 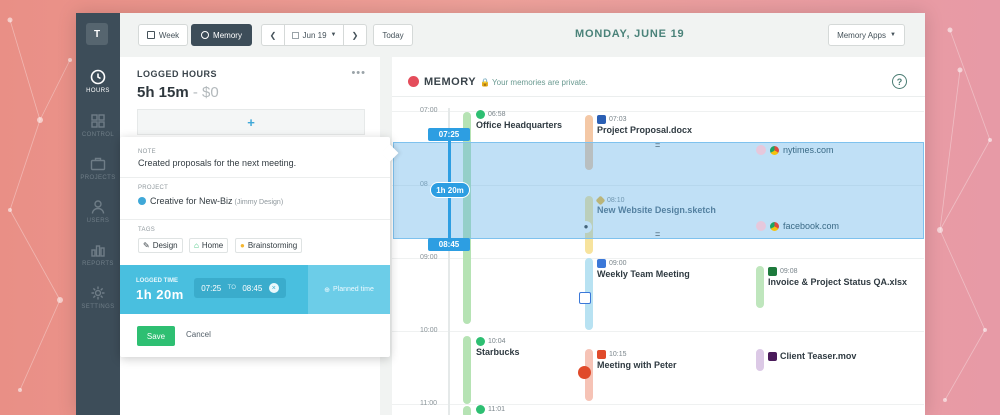 I want to click on logged-time-value: 1h 20m, so click(x=160, y=294).